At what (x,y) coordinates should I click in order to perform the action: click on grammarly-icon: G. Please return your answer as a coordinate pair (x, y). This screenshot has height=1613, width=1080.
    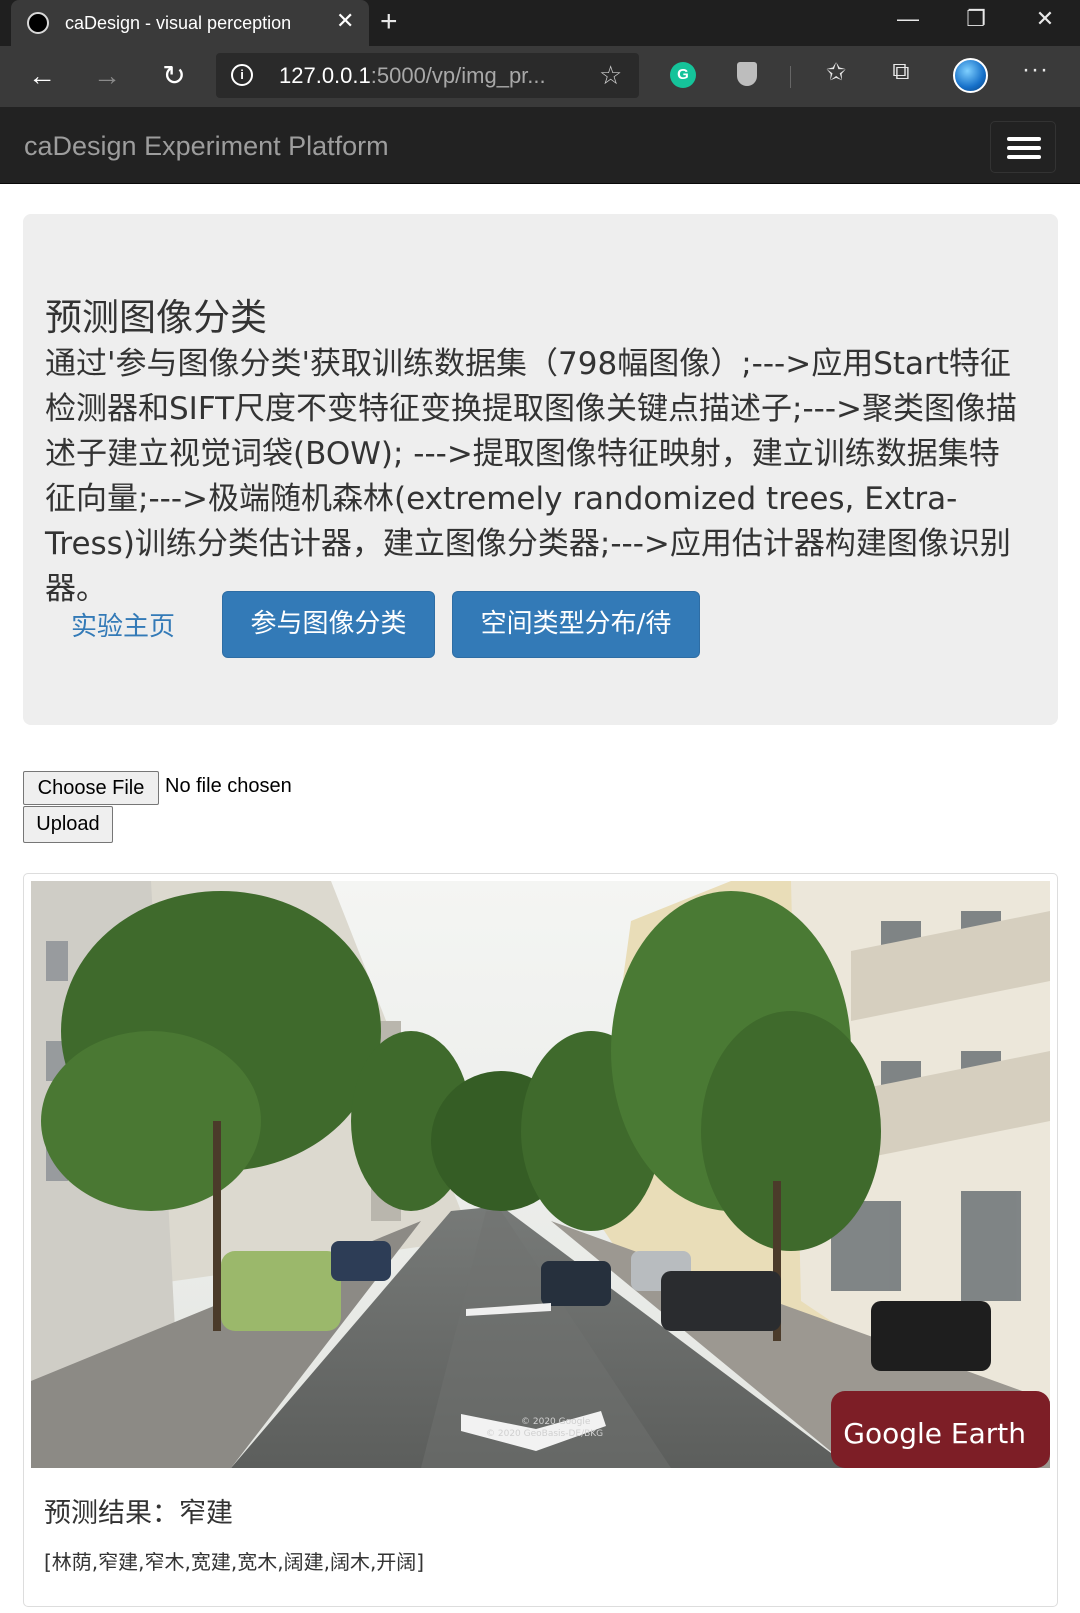
    Looking at the image, I should click on (683, 75).